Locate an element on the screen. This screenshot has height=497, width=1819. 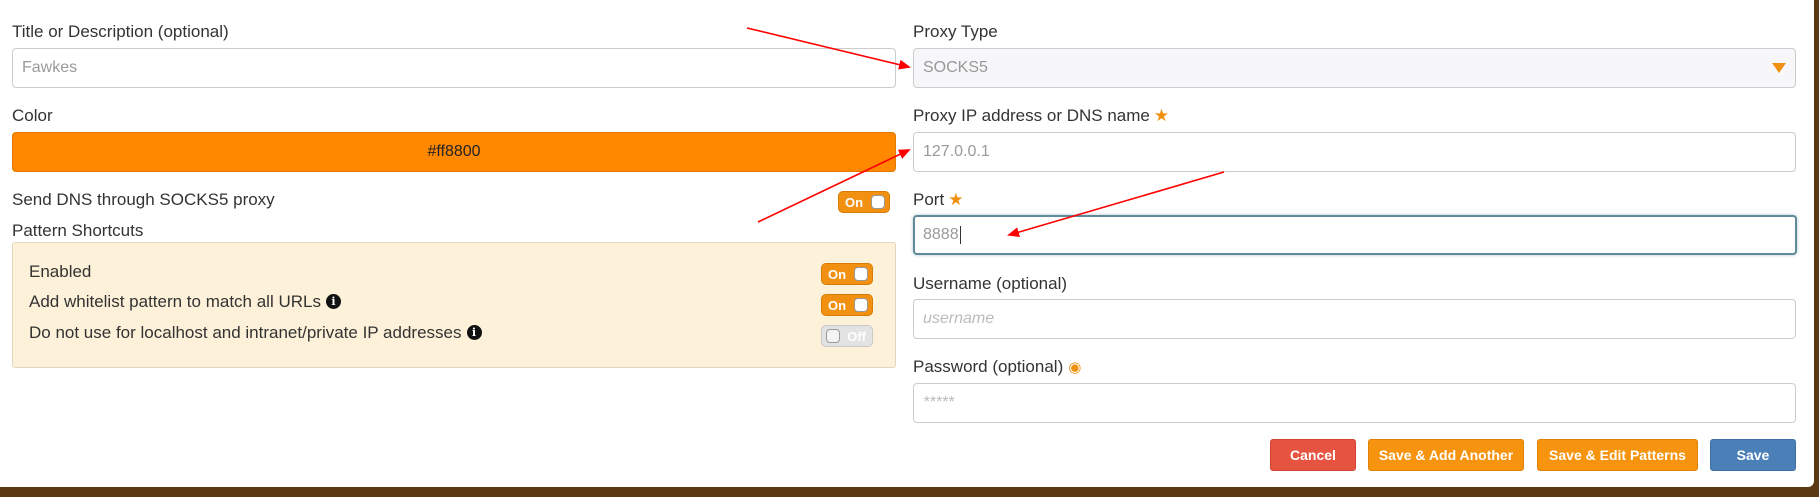
proxy-type-label: Proxy Type is located at coordinates (955, 31).